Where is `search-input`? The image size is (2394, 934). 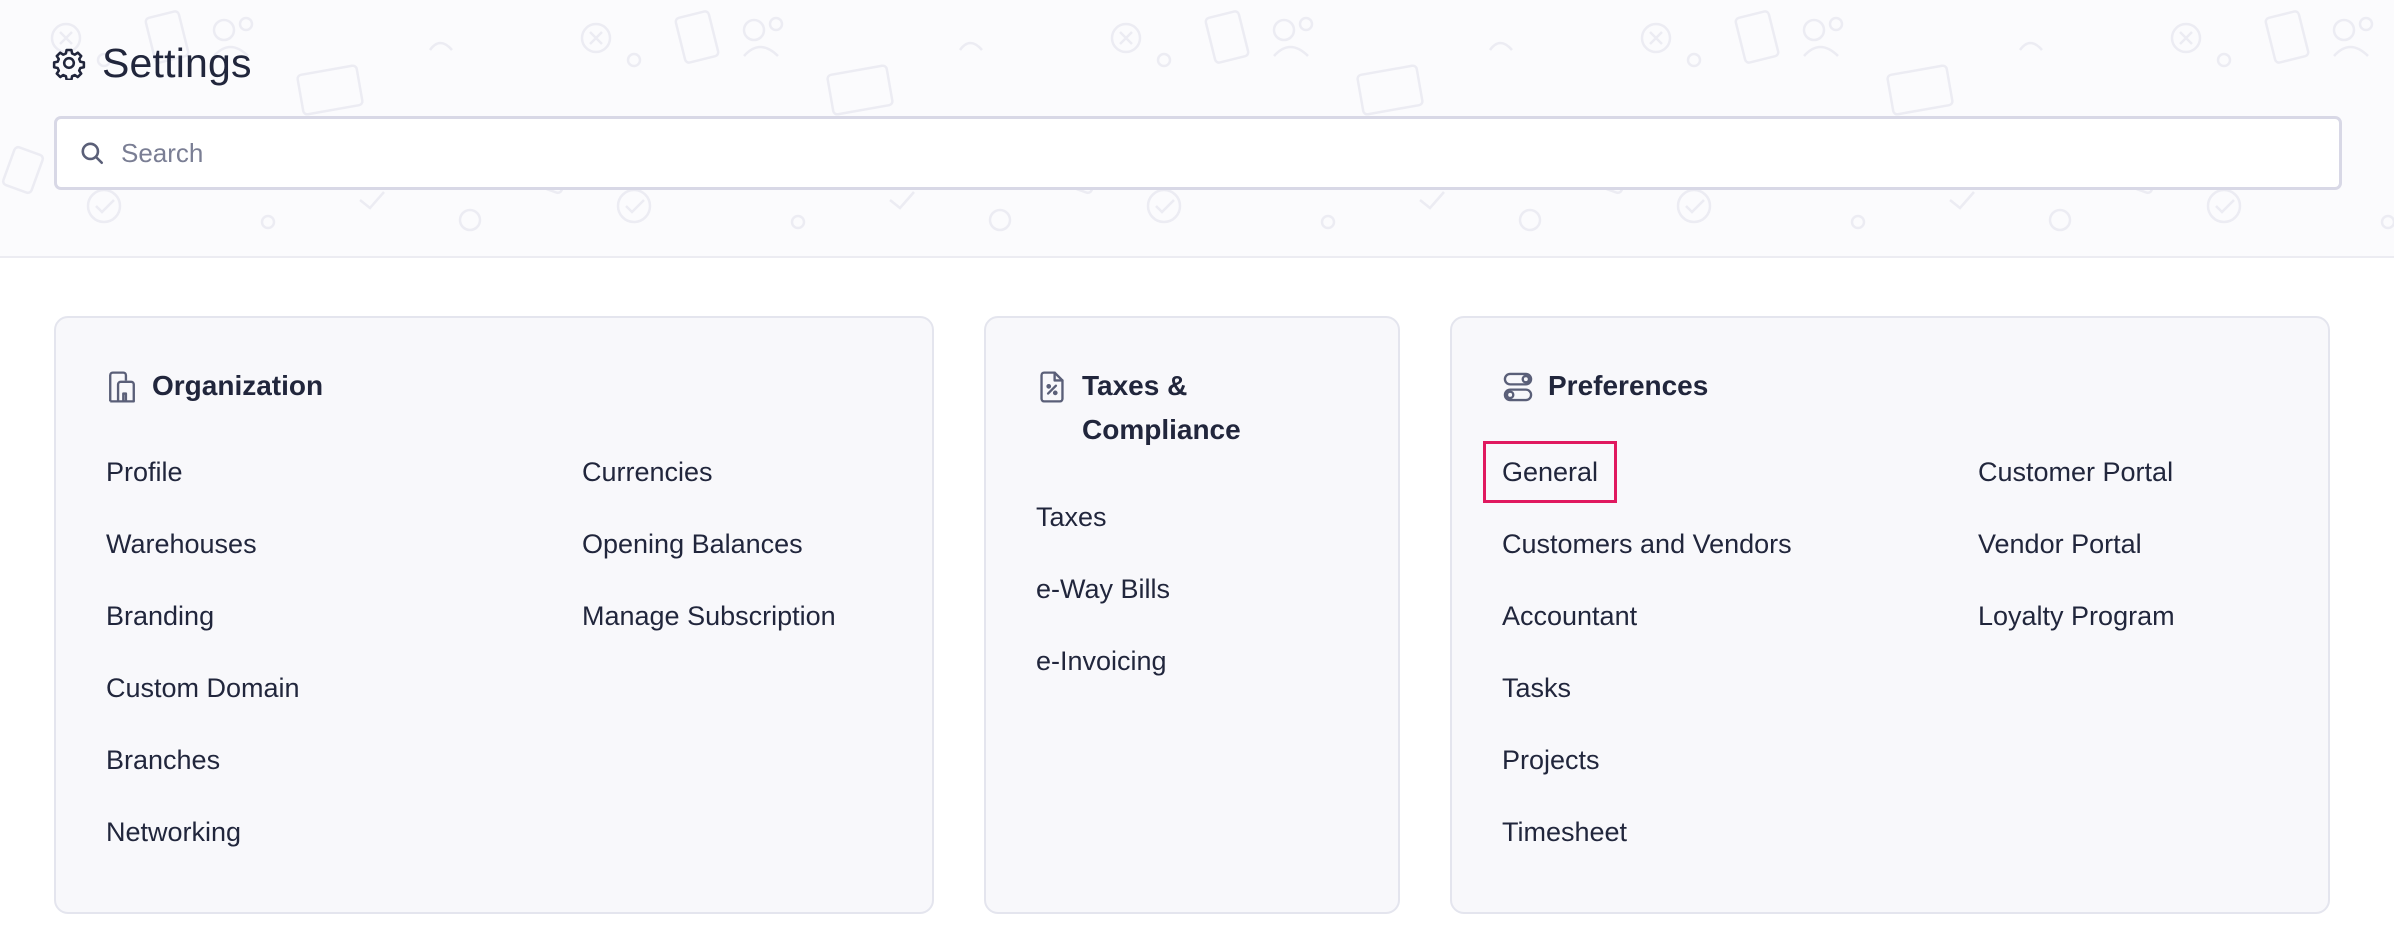 search-input is located at coordinates (1230, 153).